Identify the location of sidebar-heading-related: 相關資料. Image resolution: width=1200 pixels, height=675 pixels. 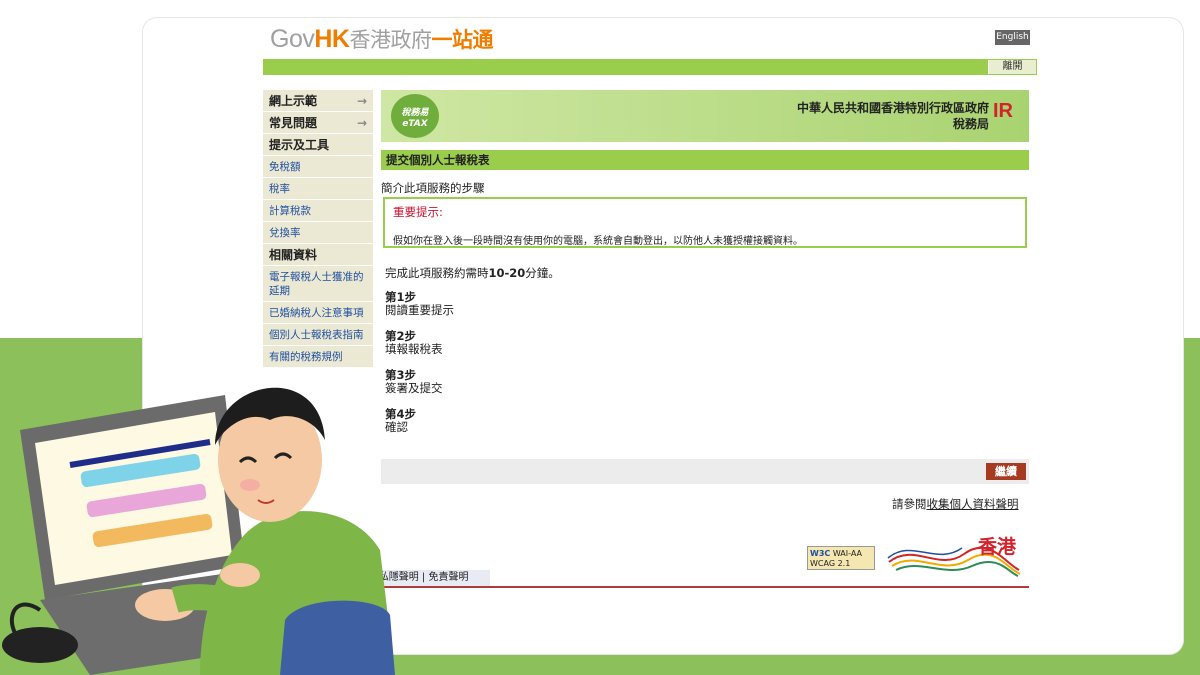
(318, 255).